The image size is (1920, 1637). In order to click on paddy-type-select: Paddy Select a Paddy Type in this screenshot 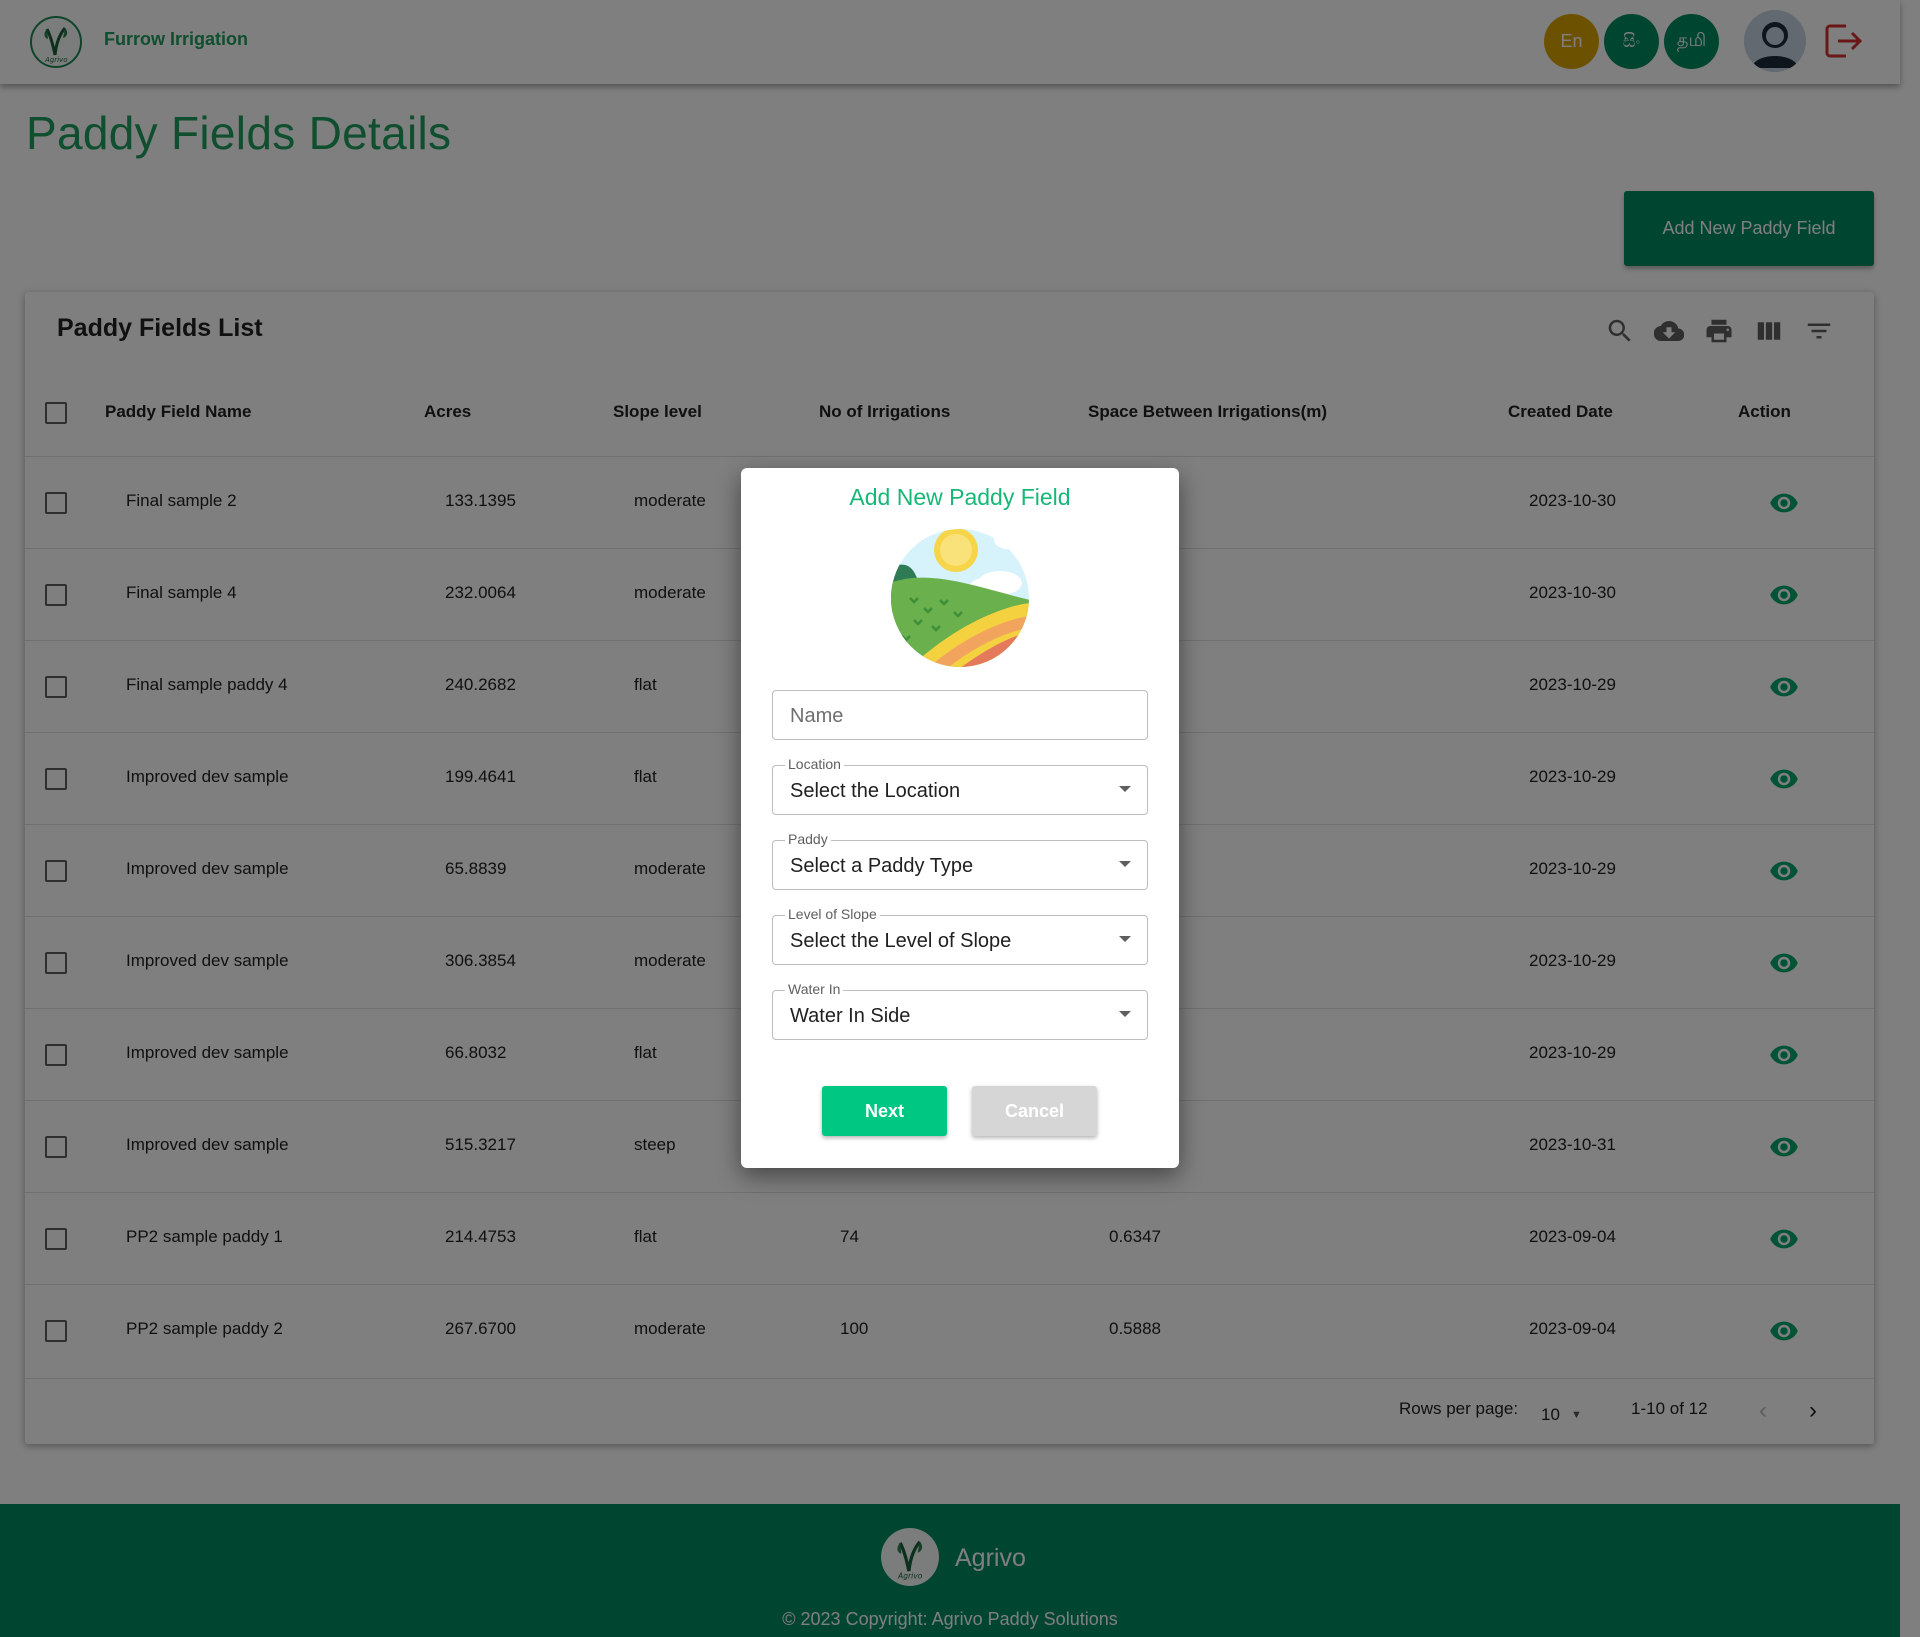, I will do `click(960, 860)`.